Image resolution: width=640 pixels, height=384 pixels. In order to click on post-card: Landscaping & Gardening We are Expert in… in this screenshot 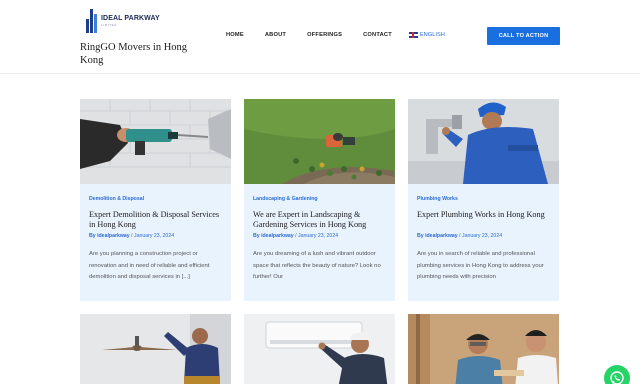, I will do `click(319, 200)`.